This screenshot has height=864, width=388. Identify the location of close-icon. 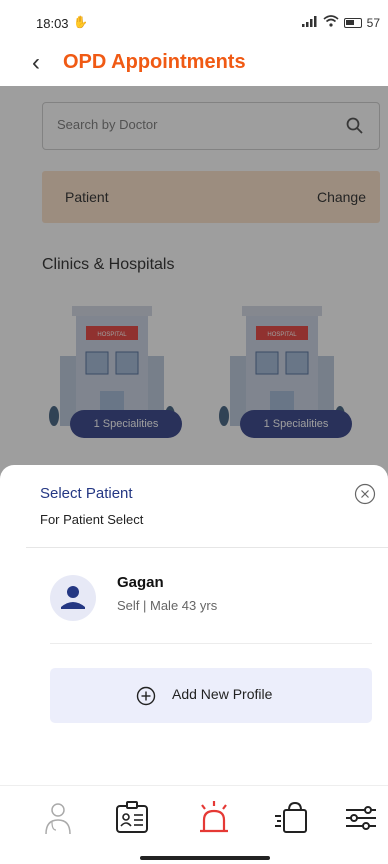
(365, 494).